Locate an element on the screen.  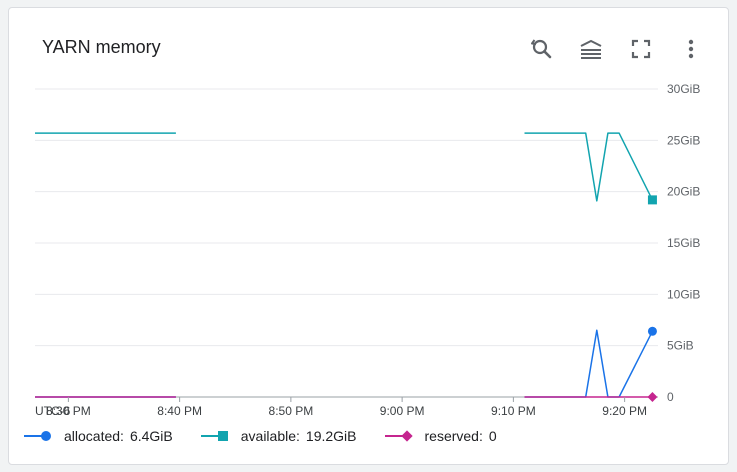
legend-available-marker is located at coordinates (214, 436).